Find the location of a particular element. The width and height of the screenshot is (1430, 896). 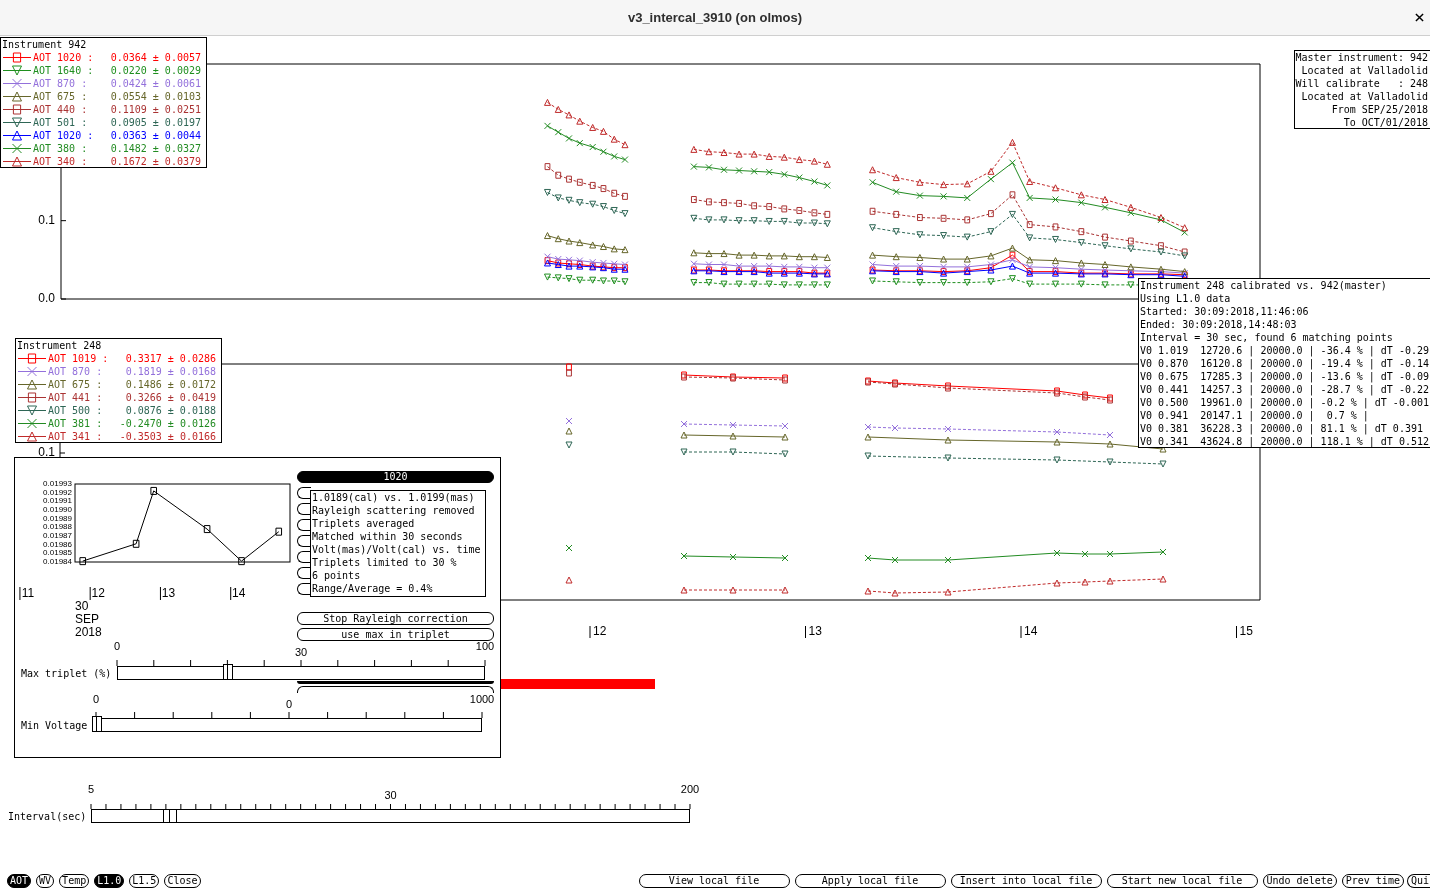

legend-value: 0.1819 ± 0.0168 is located at coordinates (171, 371).